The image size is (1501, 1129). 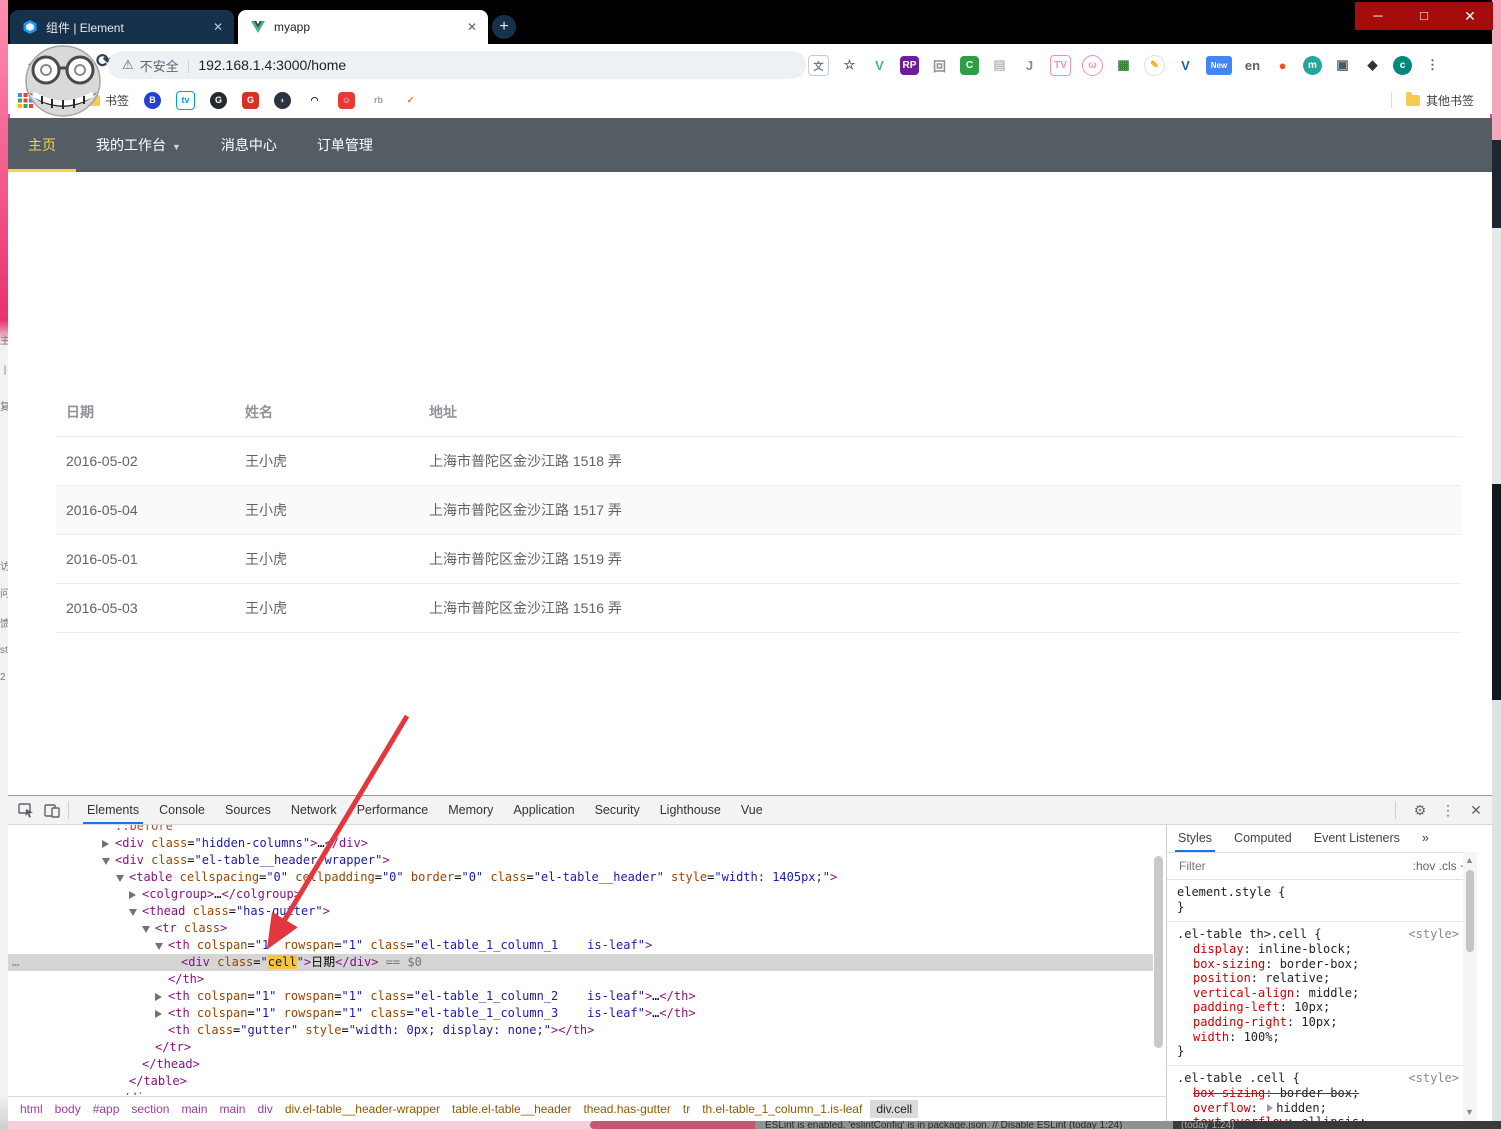 I want to click on nav-item-我的工作台: 我的工作台 ▼, so click(x=138, y=145).